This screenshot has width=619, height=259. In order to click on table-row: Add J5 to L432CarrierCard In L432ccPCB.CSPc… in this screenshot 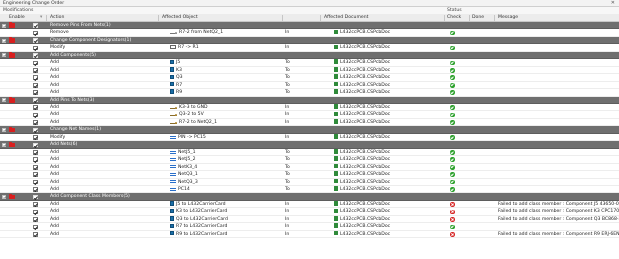, I will do `click(309, 205)`.